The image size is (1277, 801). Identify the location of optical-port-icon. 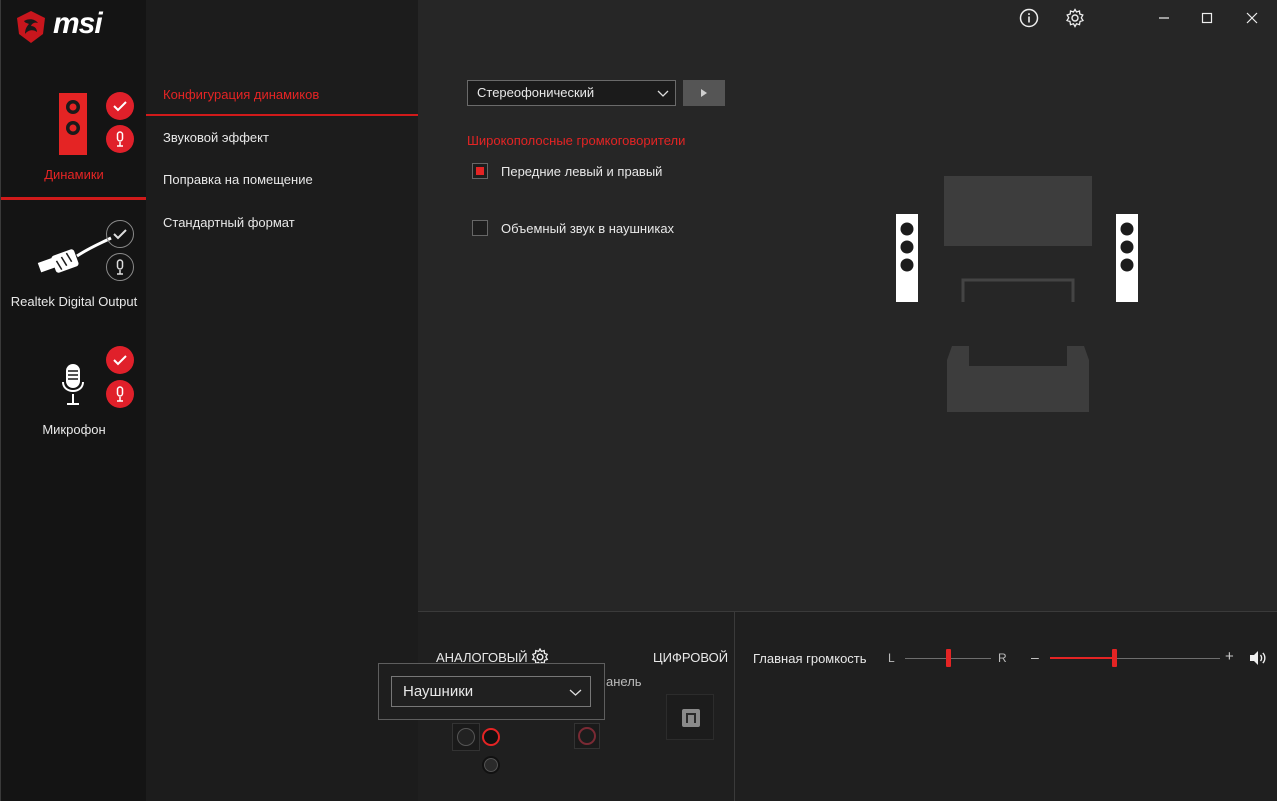
(691, 718).